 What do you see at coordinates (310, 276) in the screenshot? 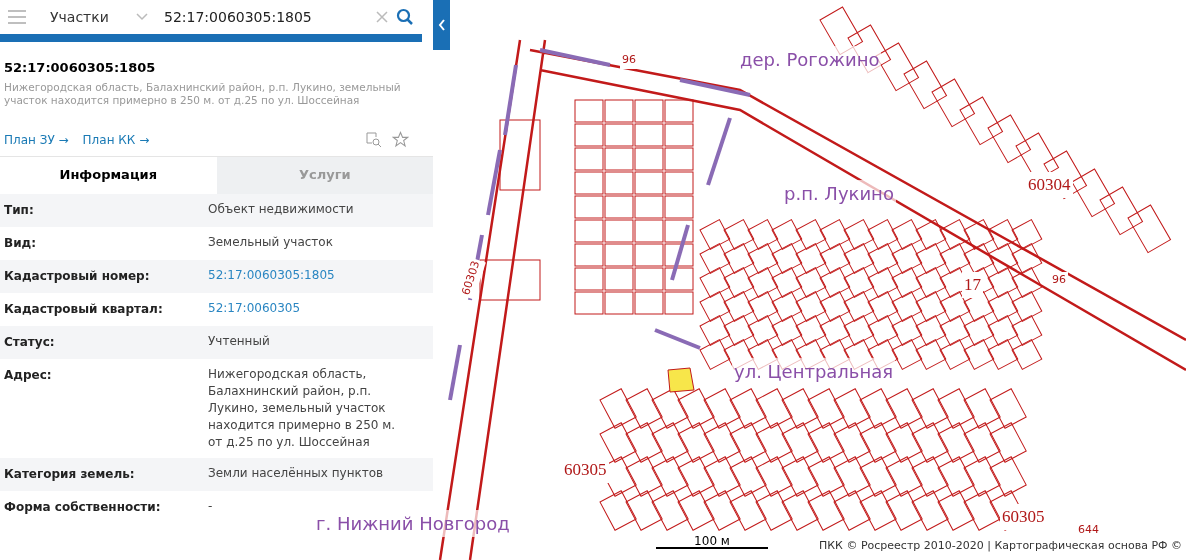
I see `field-value: 52:17:0060305:1805` at bounding box center [310, 276].